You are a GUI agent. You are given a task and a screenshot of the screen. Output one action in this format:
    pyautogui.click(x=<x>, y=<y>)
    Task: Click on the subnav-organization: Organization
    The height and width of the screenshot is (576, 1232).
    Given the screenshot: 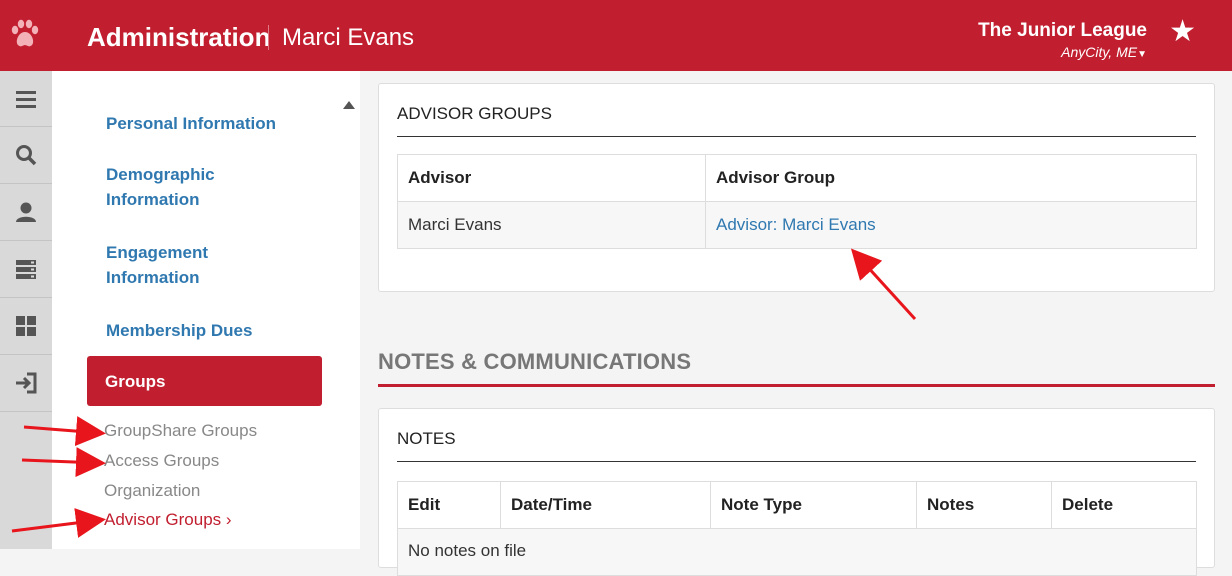 What is the action you would take?
    pyautogui.click(x=152, y=491)
    